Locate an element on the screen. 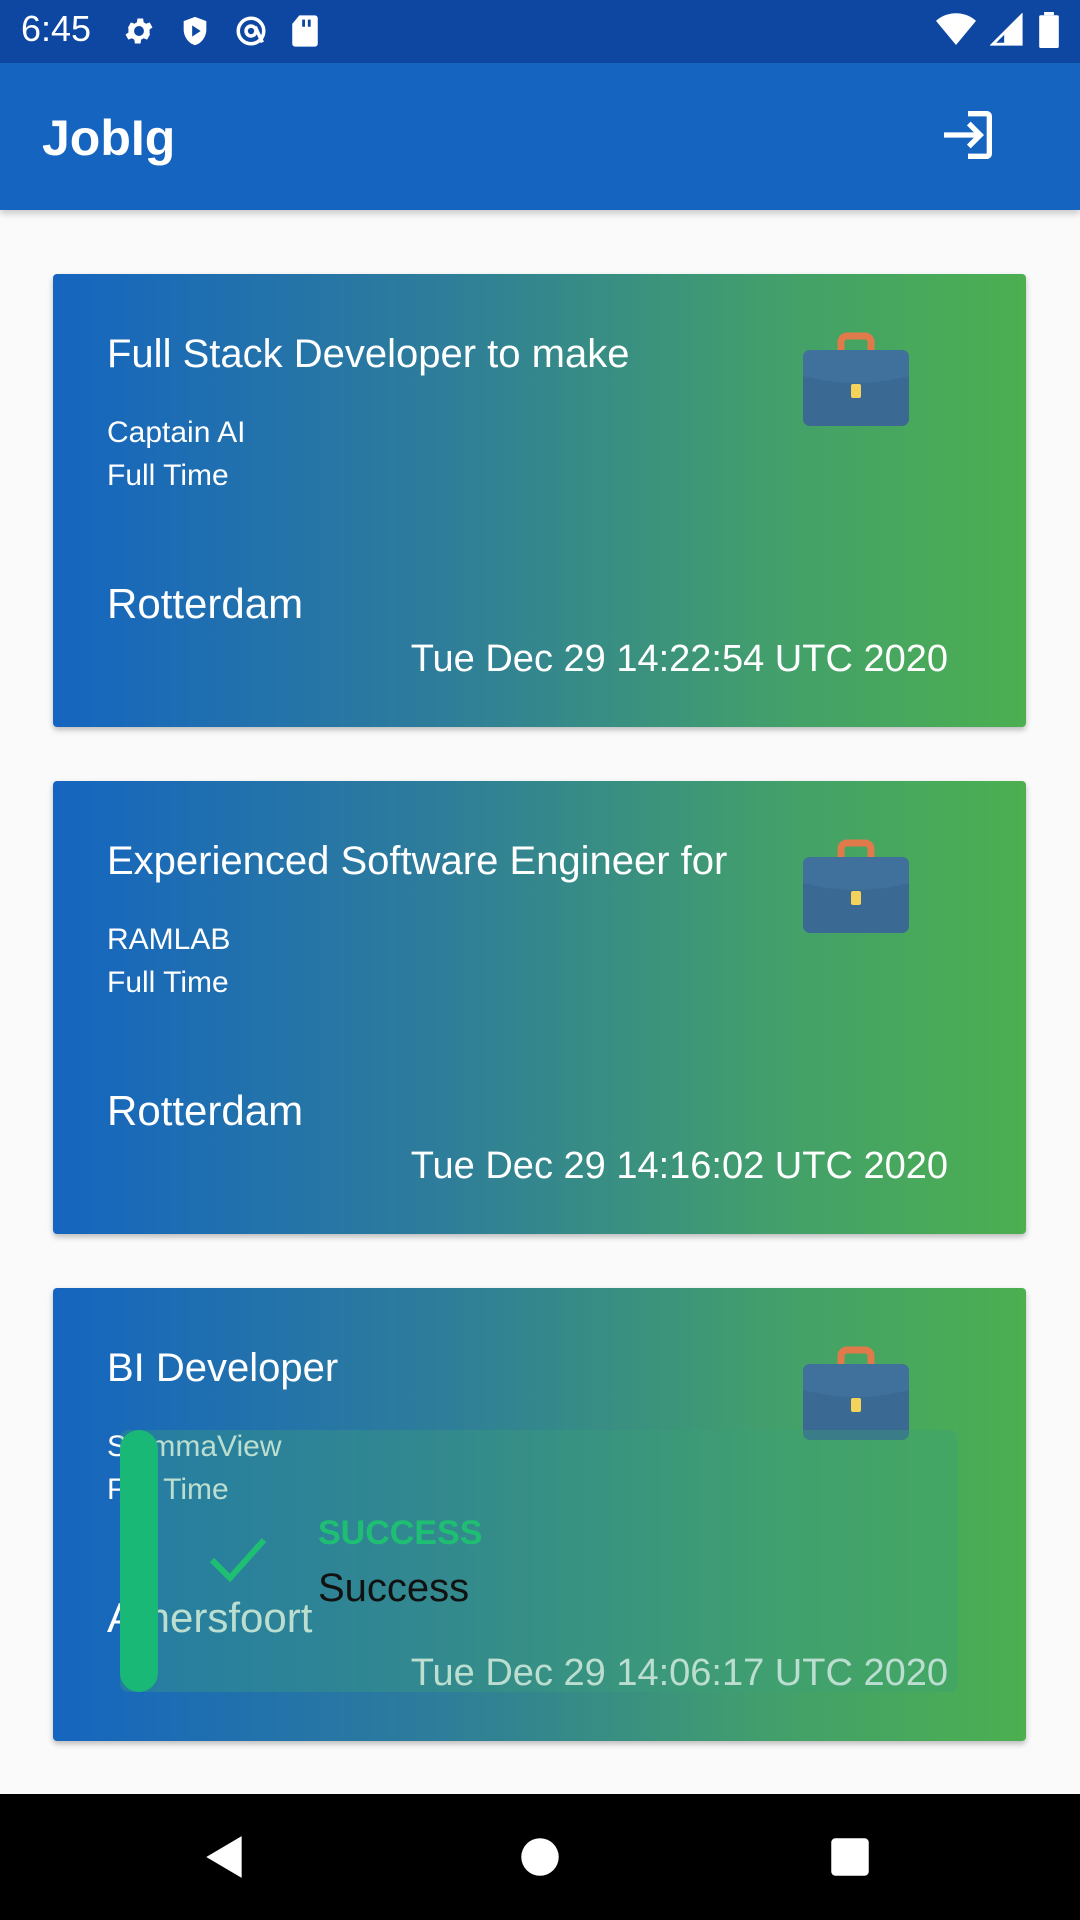 This screenshot has height=1920, width=1080. success-toast: SUCCESS Success is located at coordinates (539, 1561).